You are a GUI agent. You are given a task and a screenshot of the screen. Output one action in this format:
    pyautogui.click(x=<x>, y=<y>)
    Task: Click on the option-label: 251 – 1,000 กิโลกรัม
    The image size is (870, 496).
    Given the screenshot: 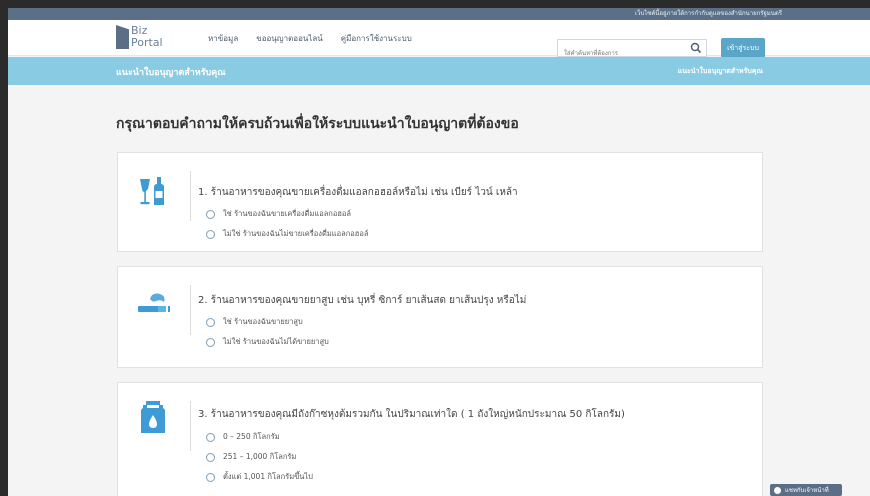 What is the action you would take?
    pyautogui.click(x=260, y=456)
    